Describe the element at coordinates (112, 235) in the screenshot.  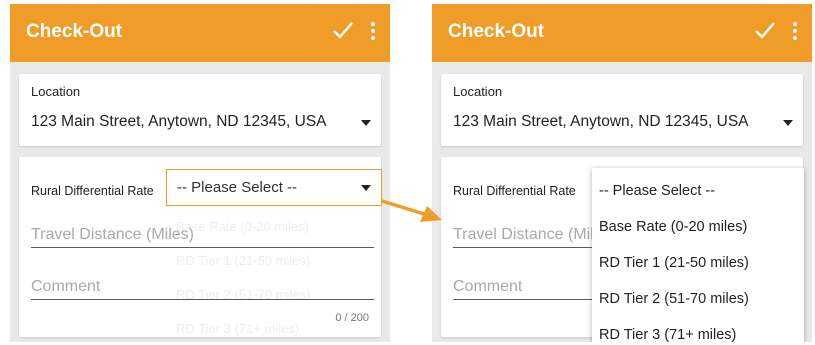
I see `travel-distance-input: Travel Distance (Miles)` at that location.